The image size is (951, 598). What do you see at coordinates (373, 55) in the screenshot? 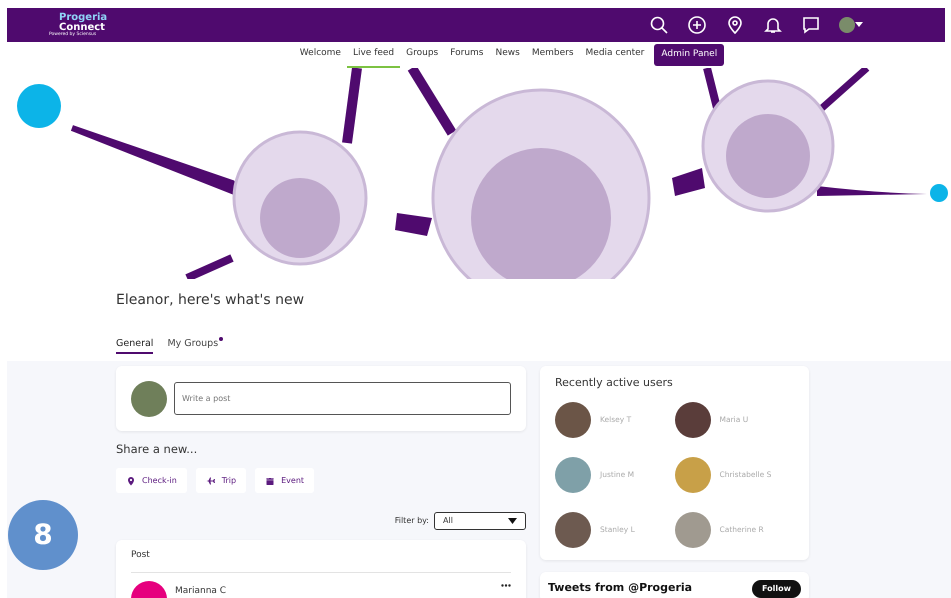
I see `nav-tab: Live feed` at bounding box center [373, 55].